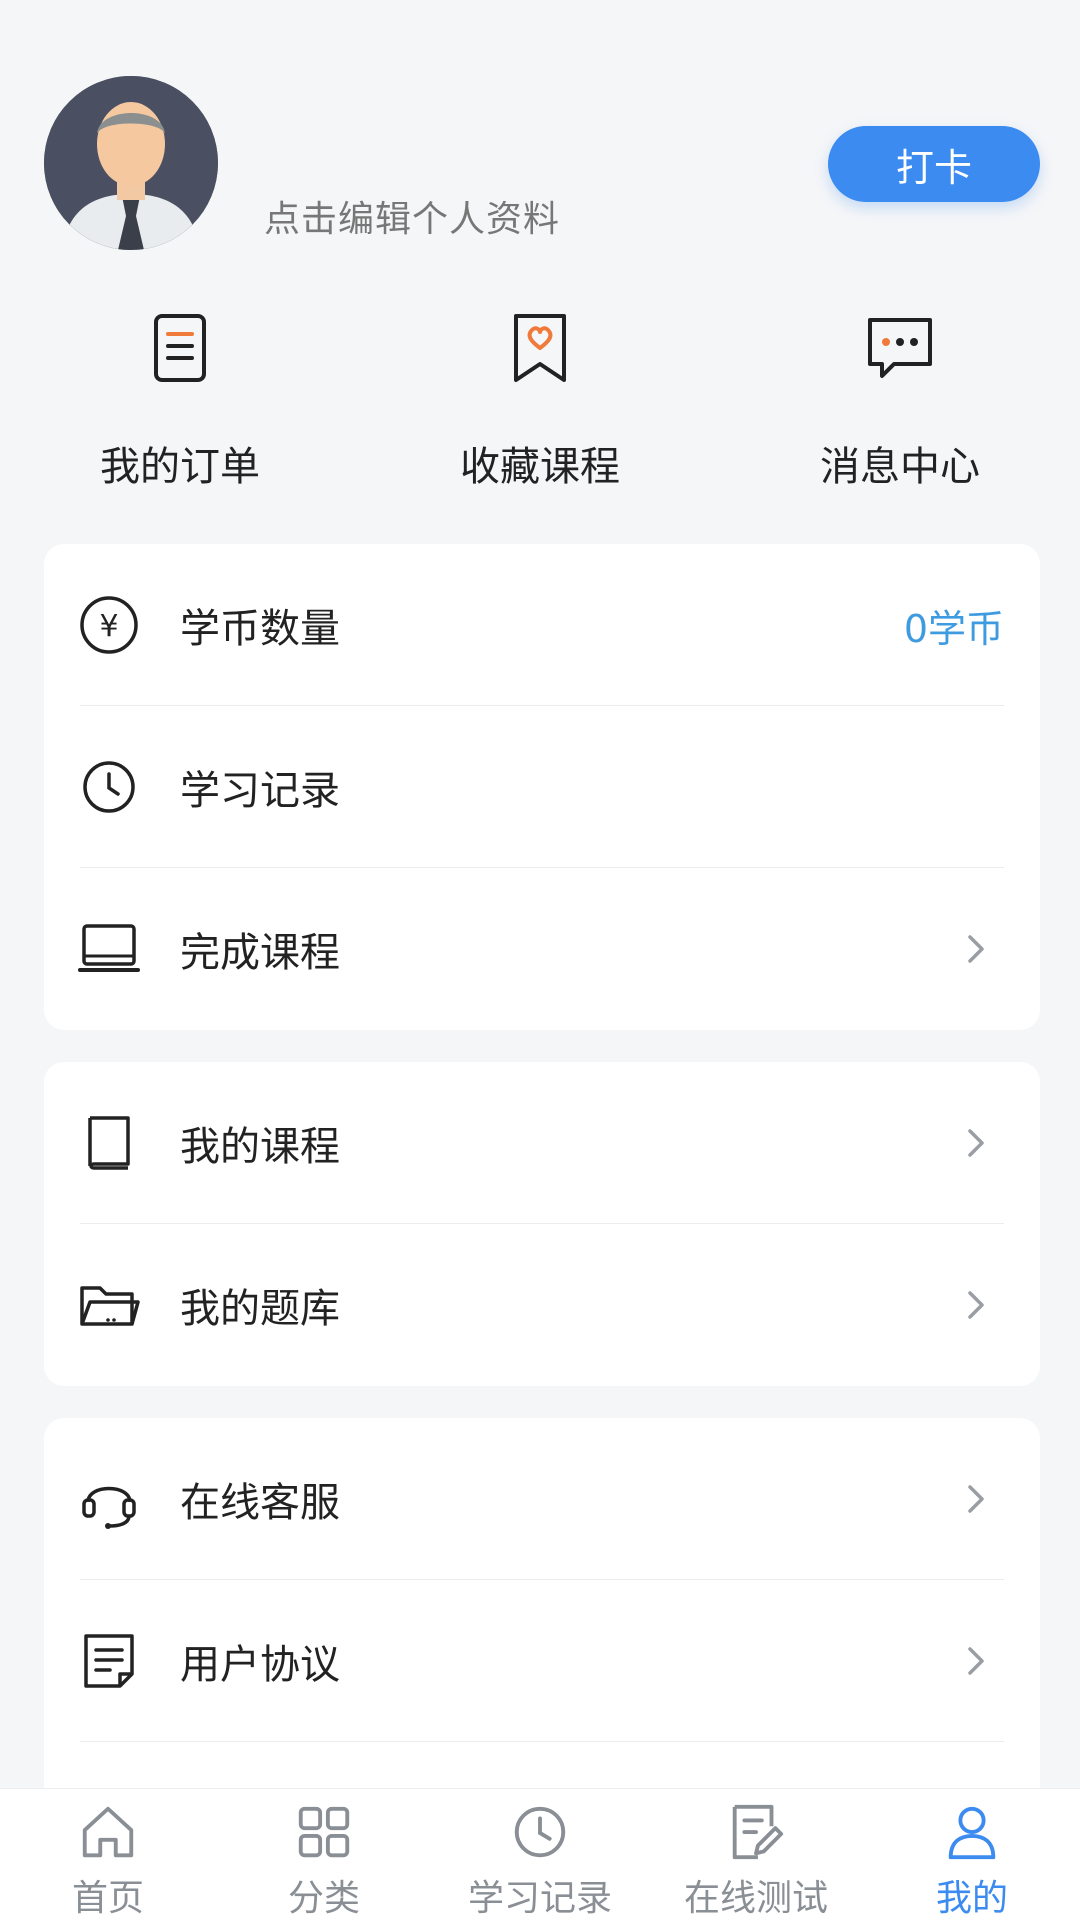  What do you see at coordinates (934, 164) in the screenshot?
I see `checkin-button: 打卡` at bounding box center [934, 164].